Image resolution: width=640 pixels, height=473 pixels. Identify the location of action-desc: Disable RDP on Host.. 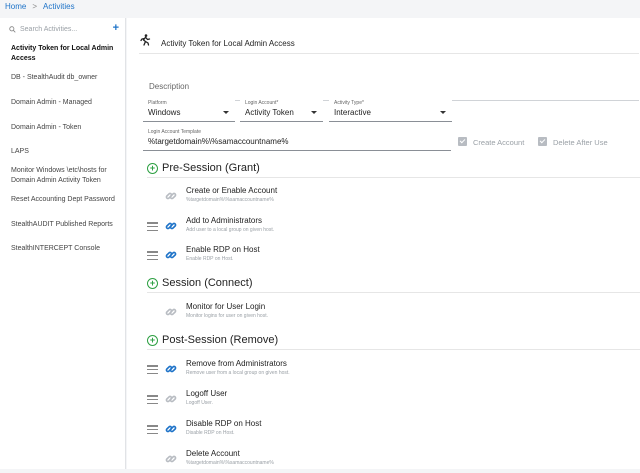
(210, 433).